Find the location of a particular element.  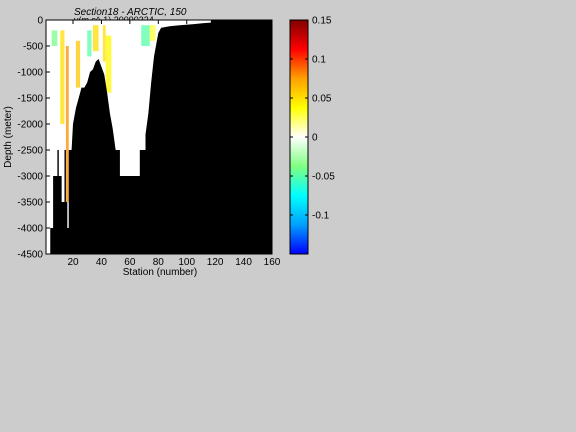

colorbar-tick-label: -0.1 is located at coordinates (321, 216).